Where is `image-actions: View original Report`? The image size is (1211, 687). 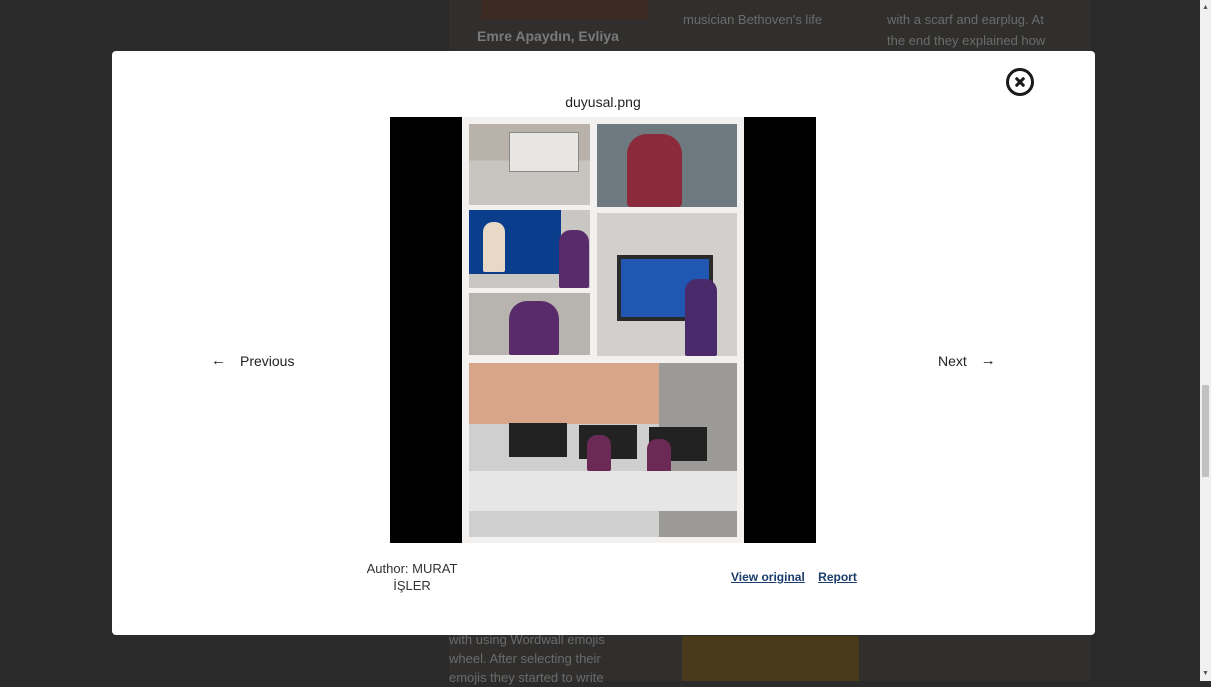
image-actions: View original Report is located at coordinates (794, 577).